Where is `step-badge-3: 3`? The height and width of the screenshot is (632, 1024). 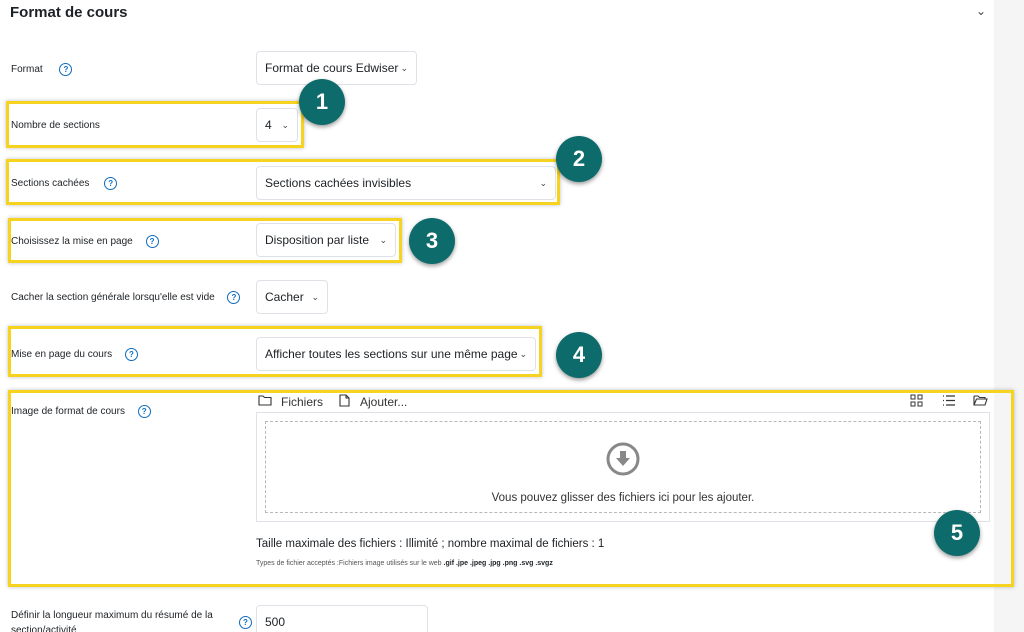 step-badge-3: 3 is located at coordinates (432, 241).